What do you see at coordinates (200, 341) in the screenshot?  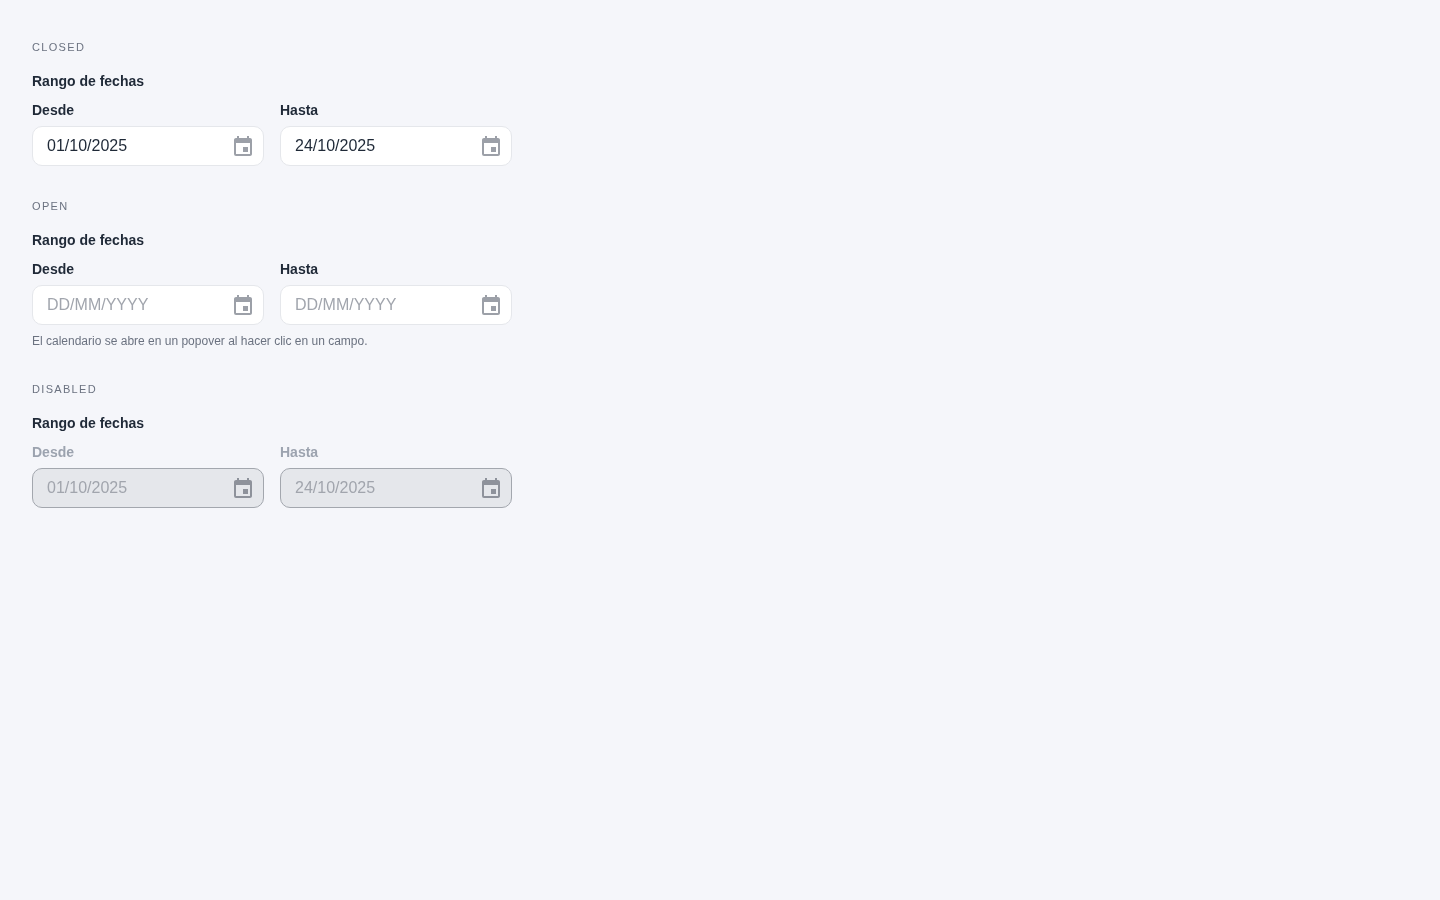 I see `helper-text: El calendario se abre en un popover al hacer clic en un campo.` at bounding box center [200, 341].